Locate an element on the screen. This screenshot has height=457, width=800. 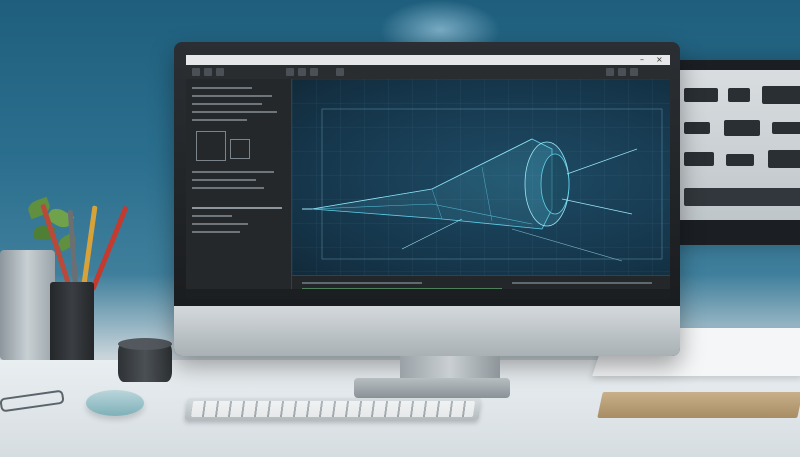
toolbar is located at coordinates (428, 72).